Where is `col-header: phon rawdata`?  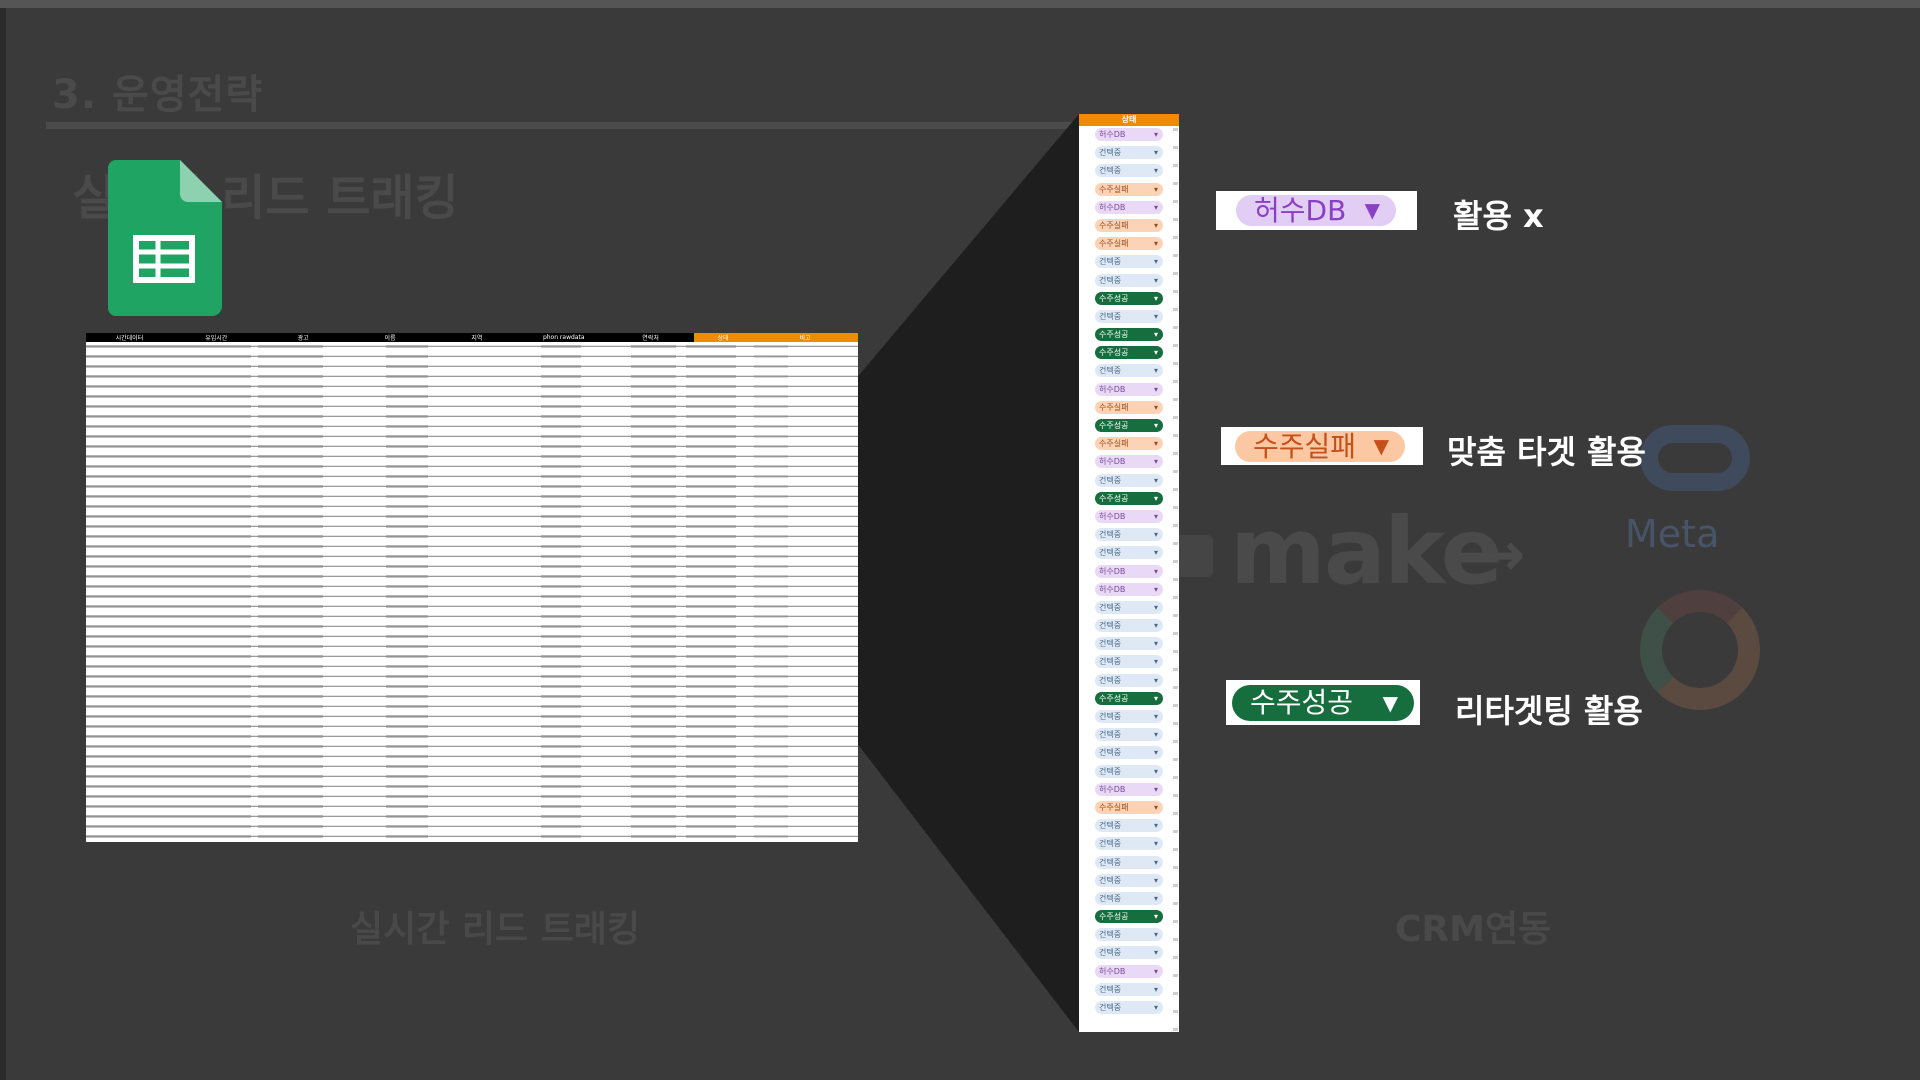
col-header: phon rawdata is located at coordinates (563, 337).